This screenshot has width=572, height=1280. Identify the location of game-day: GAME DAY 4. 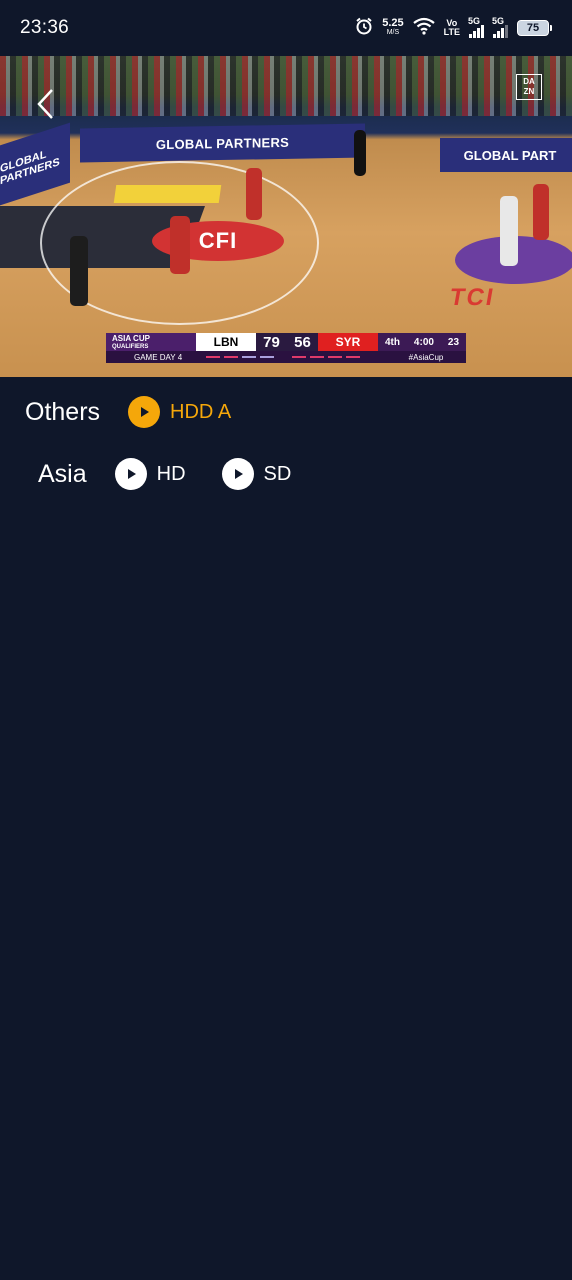
(158, 357).